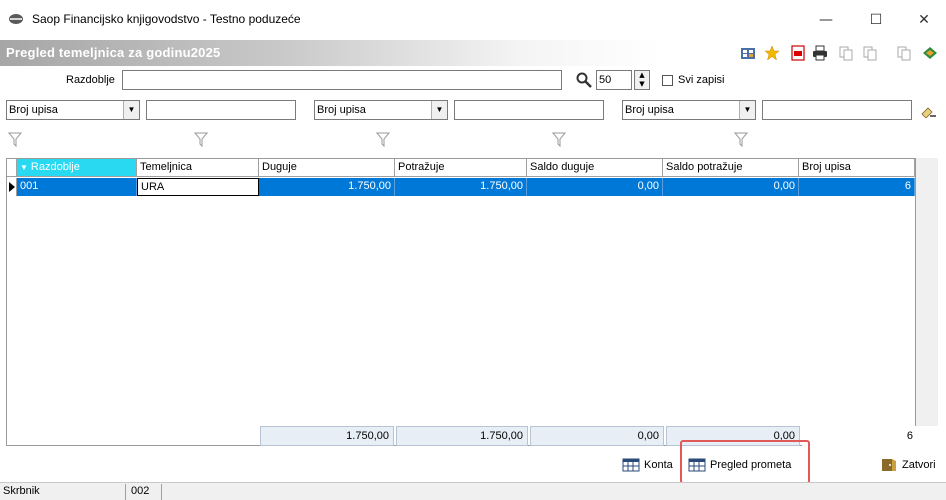 The image size is (946, 500). Describe the element at coordinates (904, 53) in the screenshot. I see `copy2-icon` at that location.